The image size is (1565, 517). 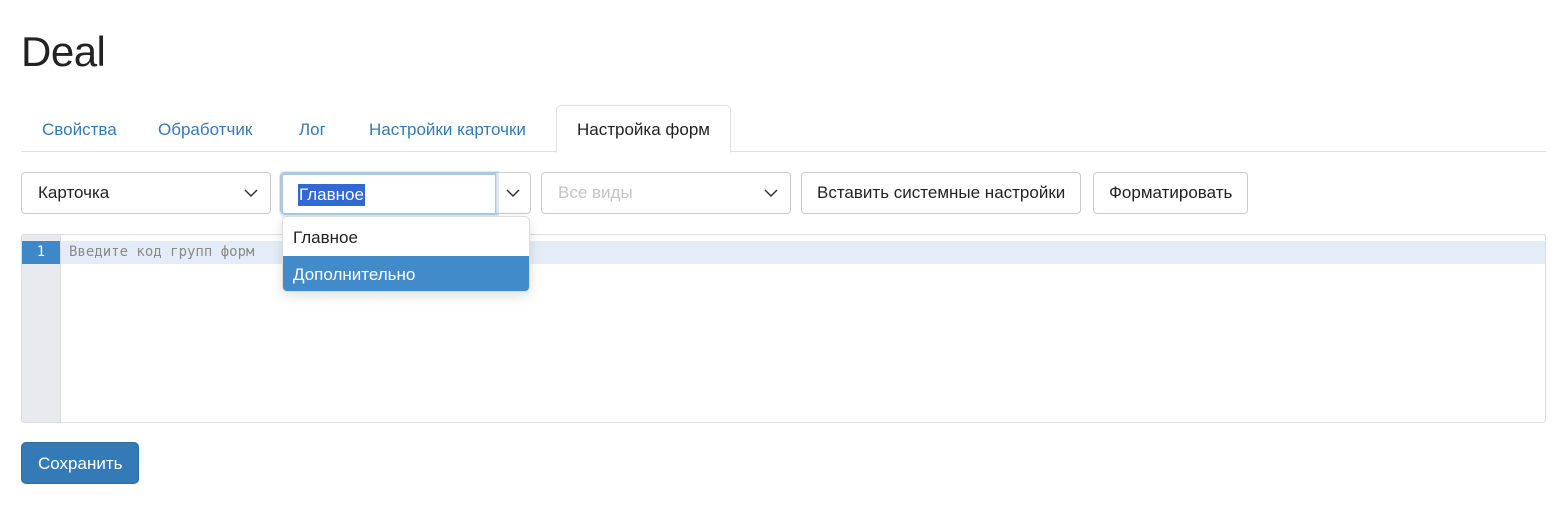 What do you see at coordinates (63, 51) in the screenshot?
I see `page-title: Deal` at bounding box center [63, 51].